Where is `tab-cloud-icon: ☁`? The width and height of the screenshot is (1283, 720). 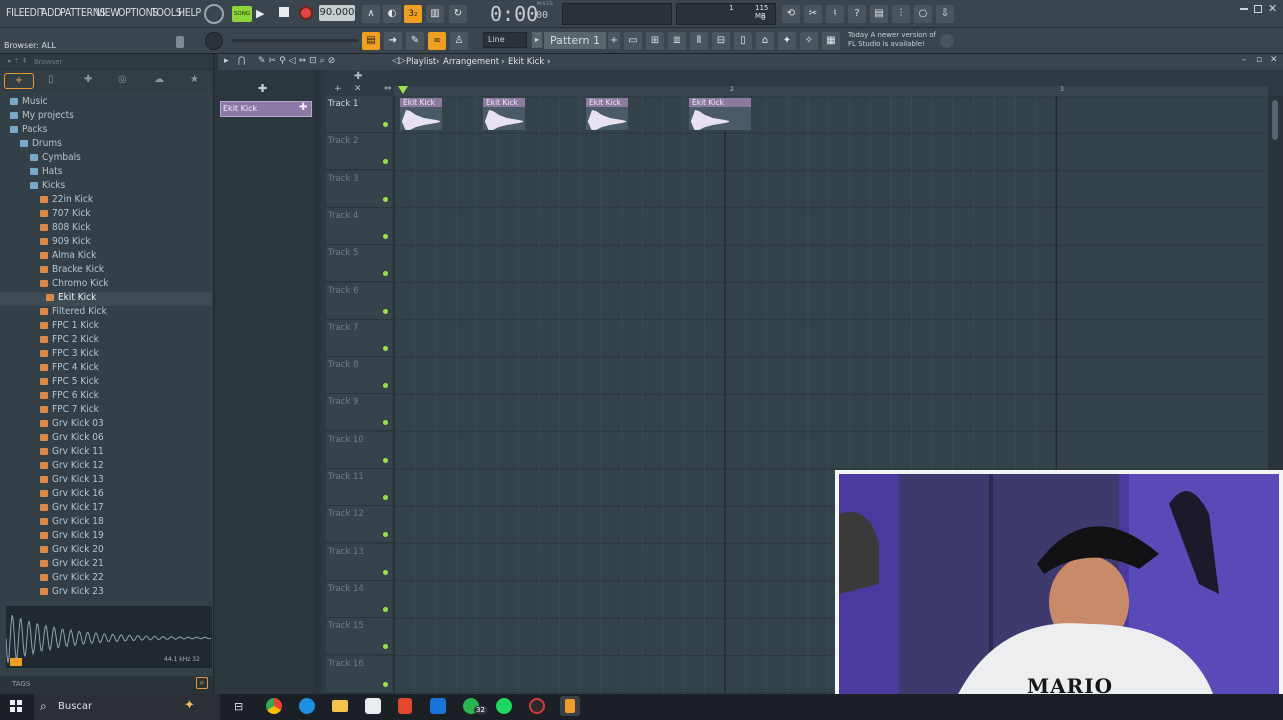
tab-cloud-icon: ☁ is located at coordinates (159, 79).